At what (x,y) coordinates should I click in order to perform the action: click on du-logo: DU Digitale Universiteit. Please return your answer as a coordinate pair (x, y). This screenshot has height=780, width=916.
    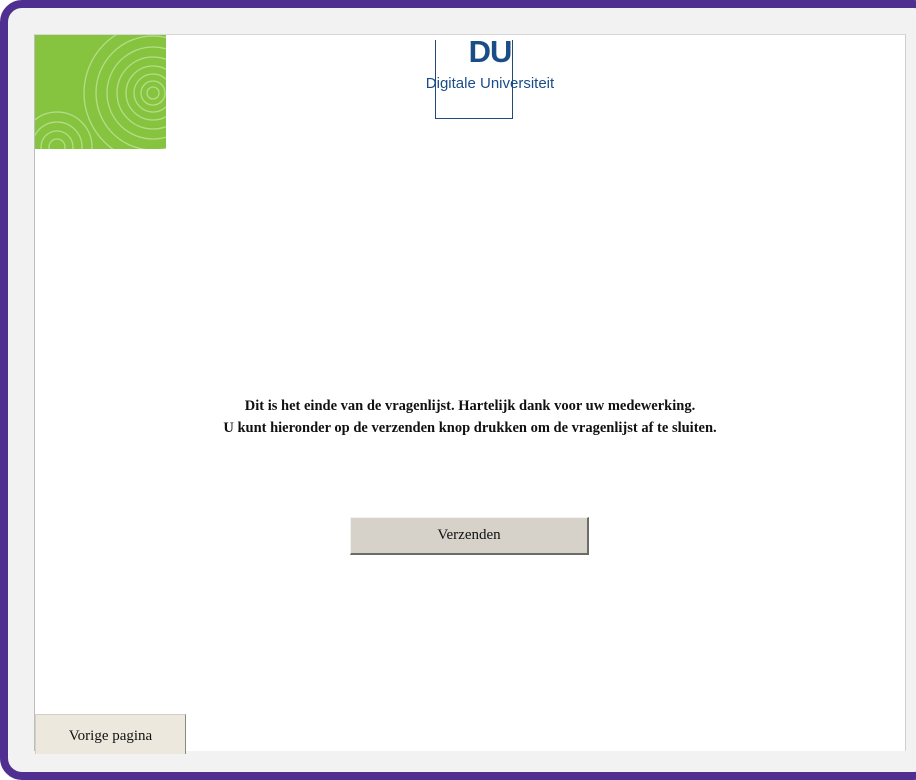
    Looking at the image, I should click on (490, 77).